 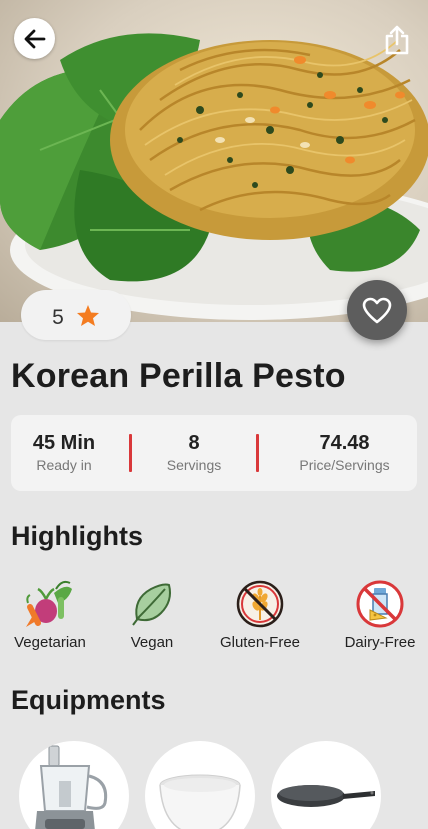 What do you see at coordinates (260, 642) in the screenshot?
I see `highlight-label: Gluten-Free` at bounding box center [260, 642].